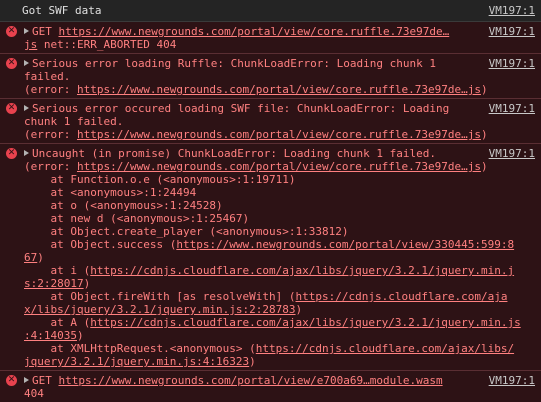 The height and width of the screenshot is (402, 541). I want to click on error-message-line: jquery/3.2.1/jquery.min.js:4:16323), so click(140, 361).